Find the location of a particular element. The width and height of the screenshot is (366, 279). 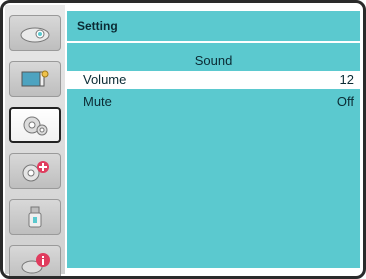

image-adjust-icon is located at coordinates (35, 78).